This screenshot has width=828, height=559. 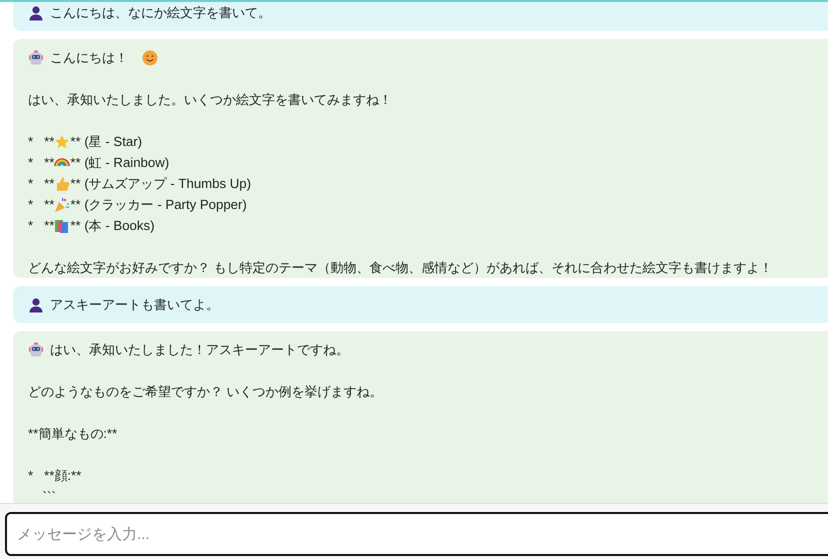 What do you see at coordinates (89, 58) in the screenshot?
I see `message-text: こんにちは！` at bounding box center [89, 58].